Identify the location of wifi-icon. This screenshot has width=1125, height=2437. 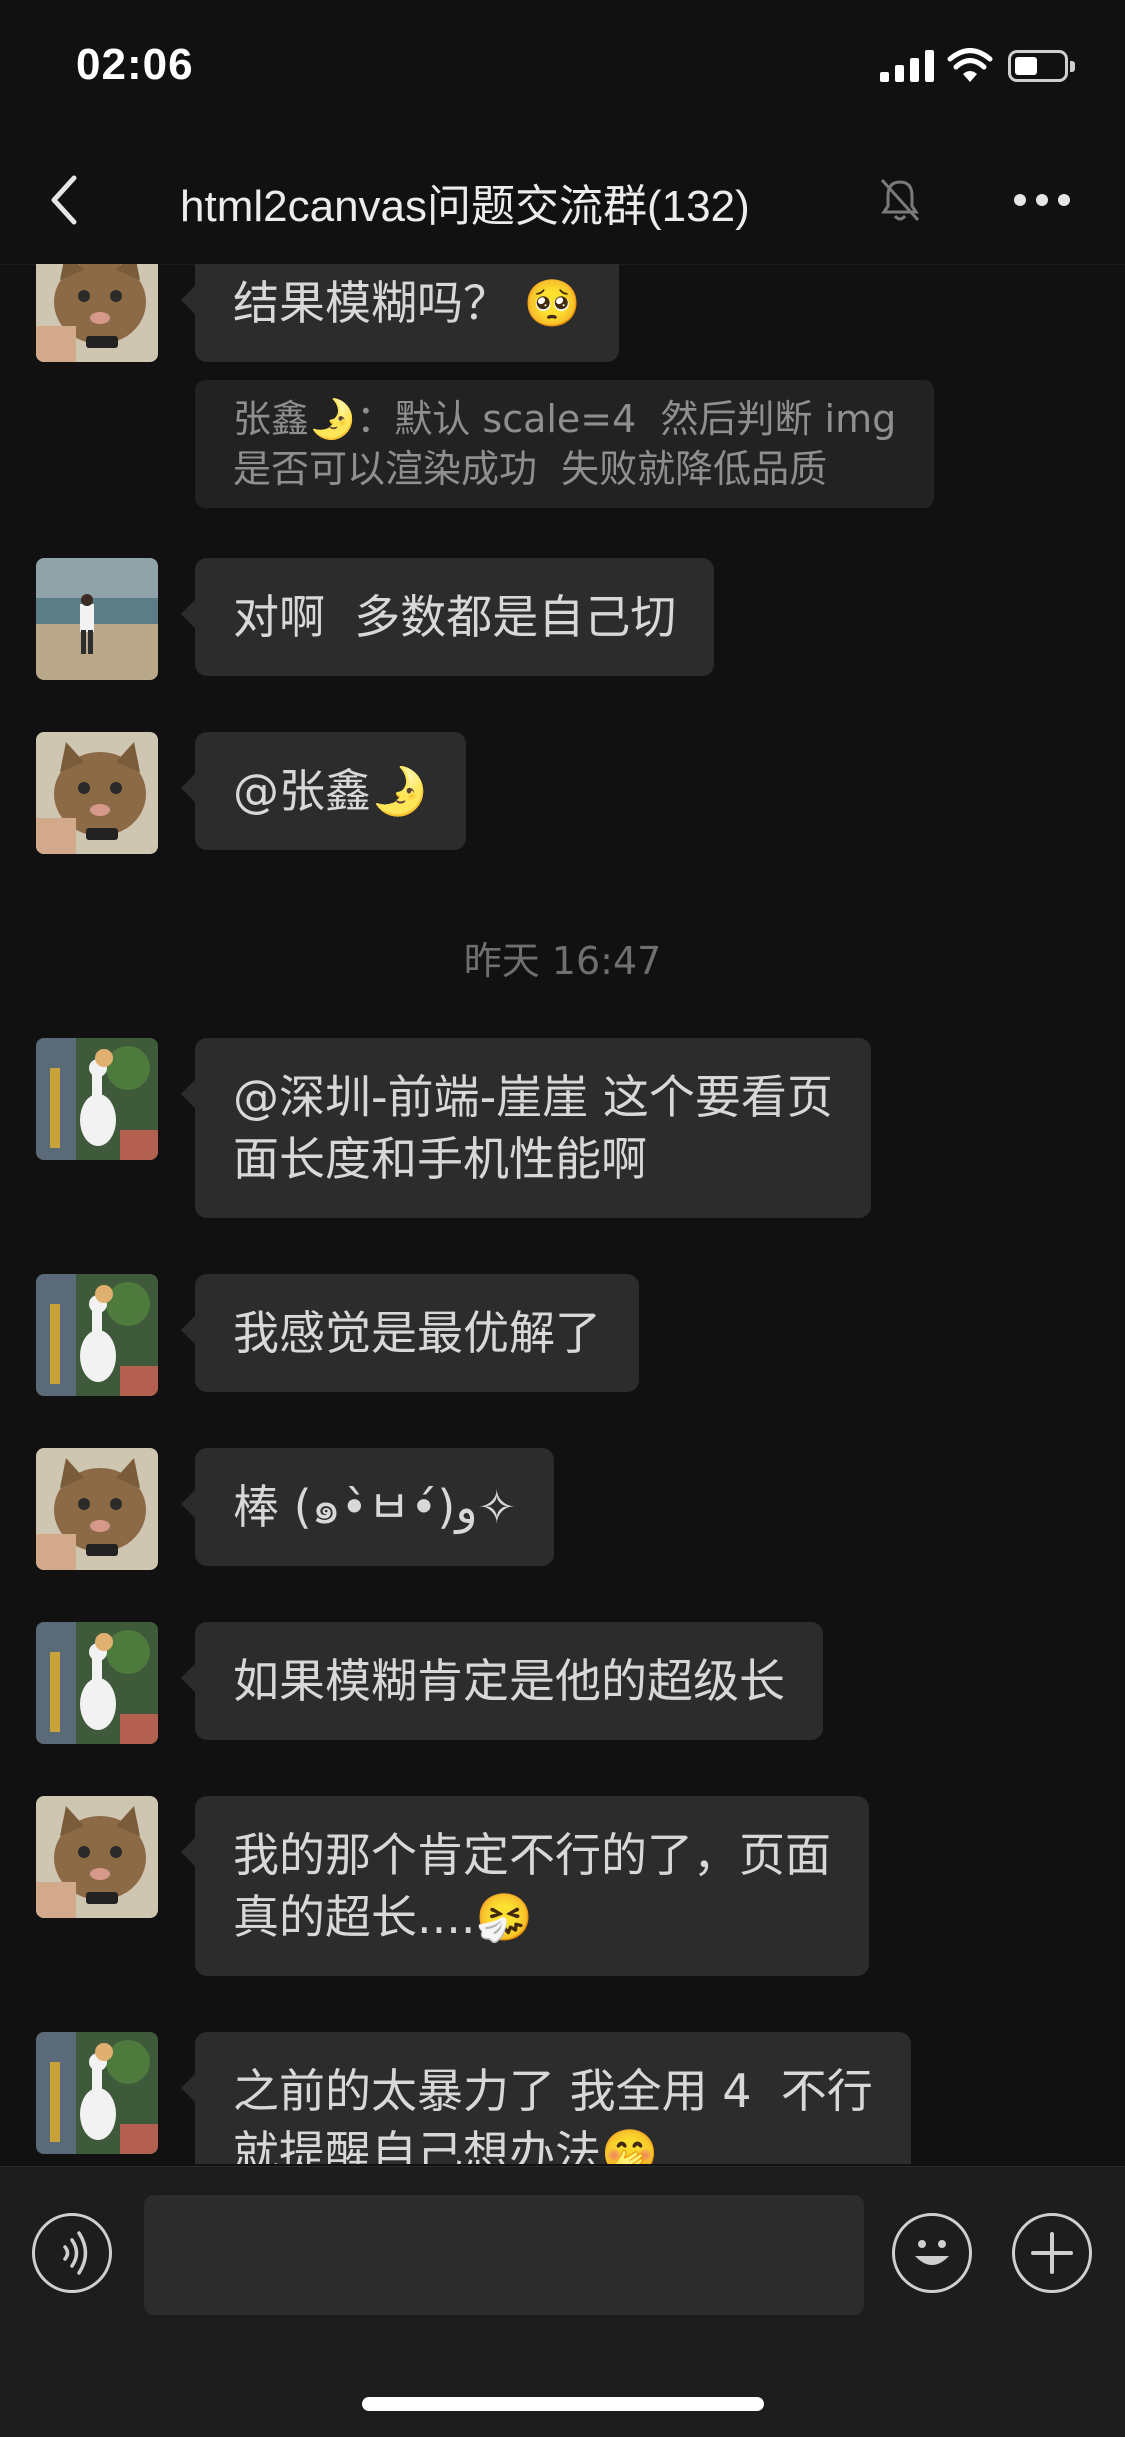
(970, 65).